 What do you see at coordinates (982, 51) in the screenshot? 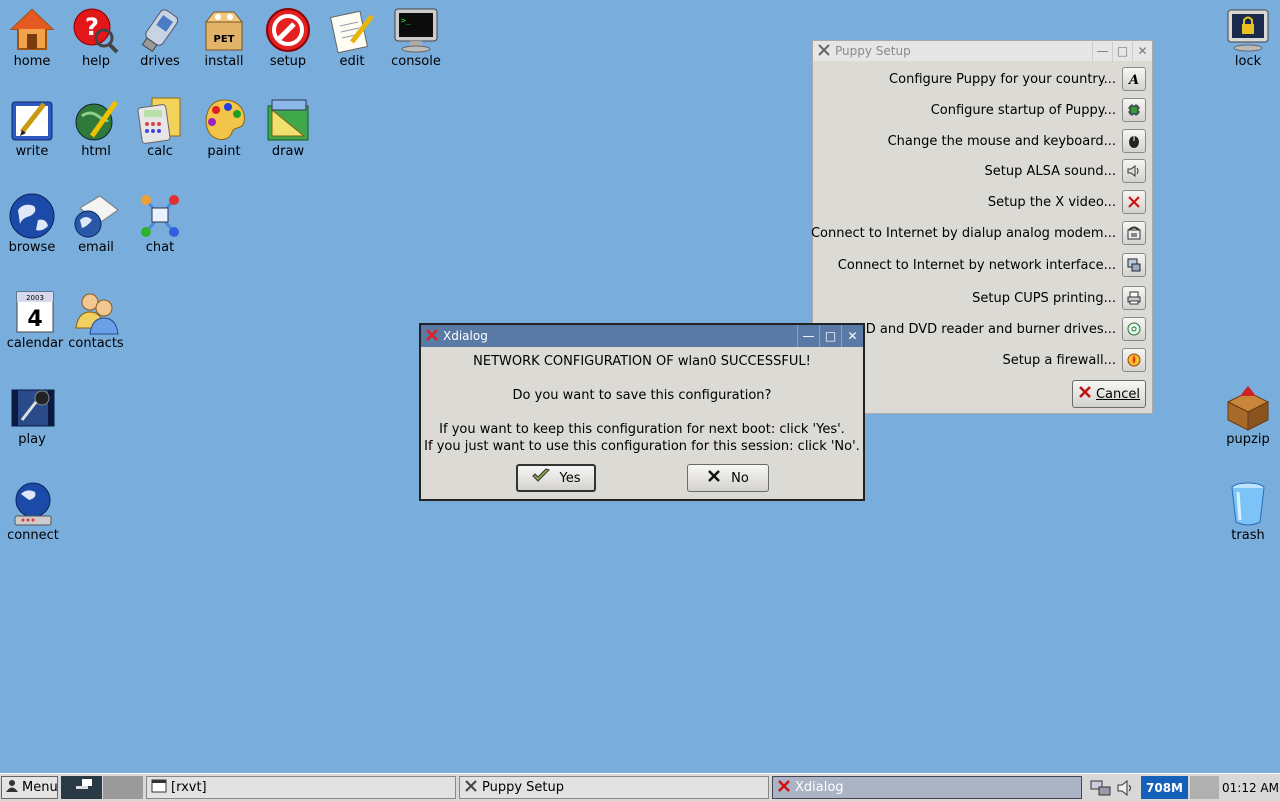
I see `puppy-setup-titlebar: Puppy Setup — □ ✕` at bounding box center [982, 51].